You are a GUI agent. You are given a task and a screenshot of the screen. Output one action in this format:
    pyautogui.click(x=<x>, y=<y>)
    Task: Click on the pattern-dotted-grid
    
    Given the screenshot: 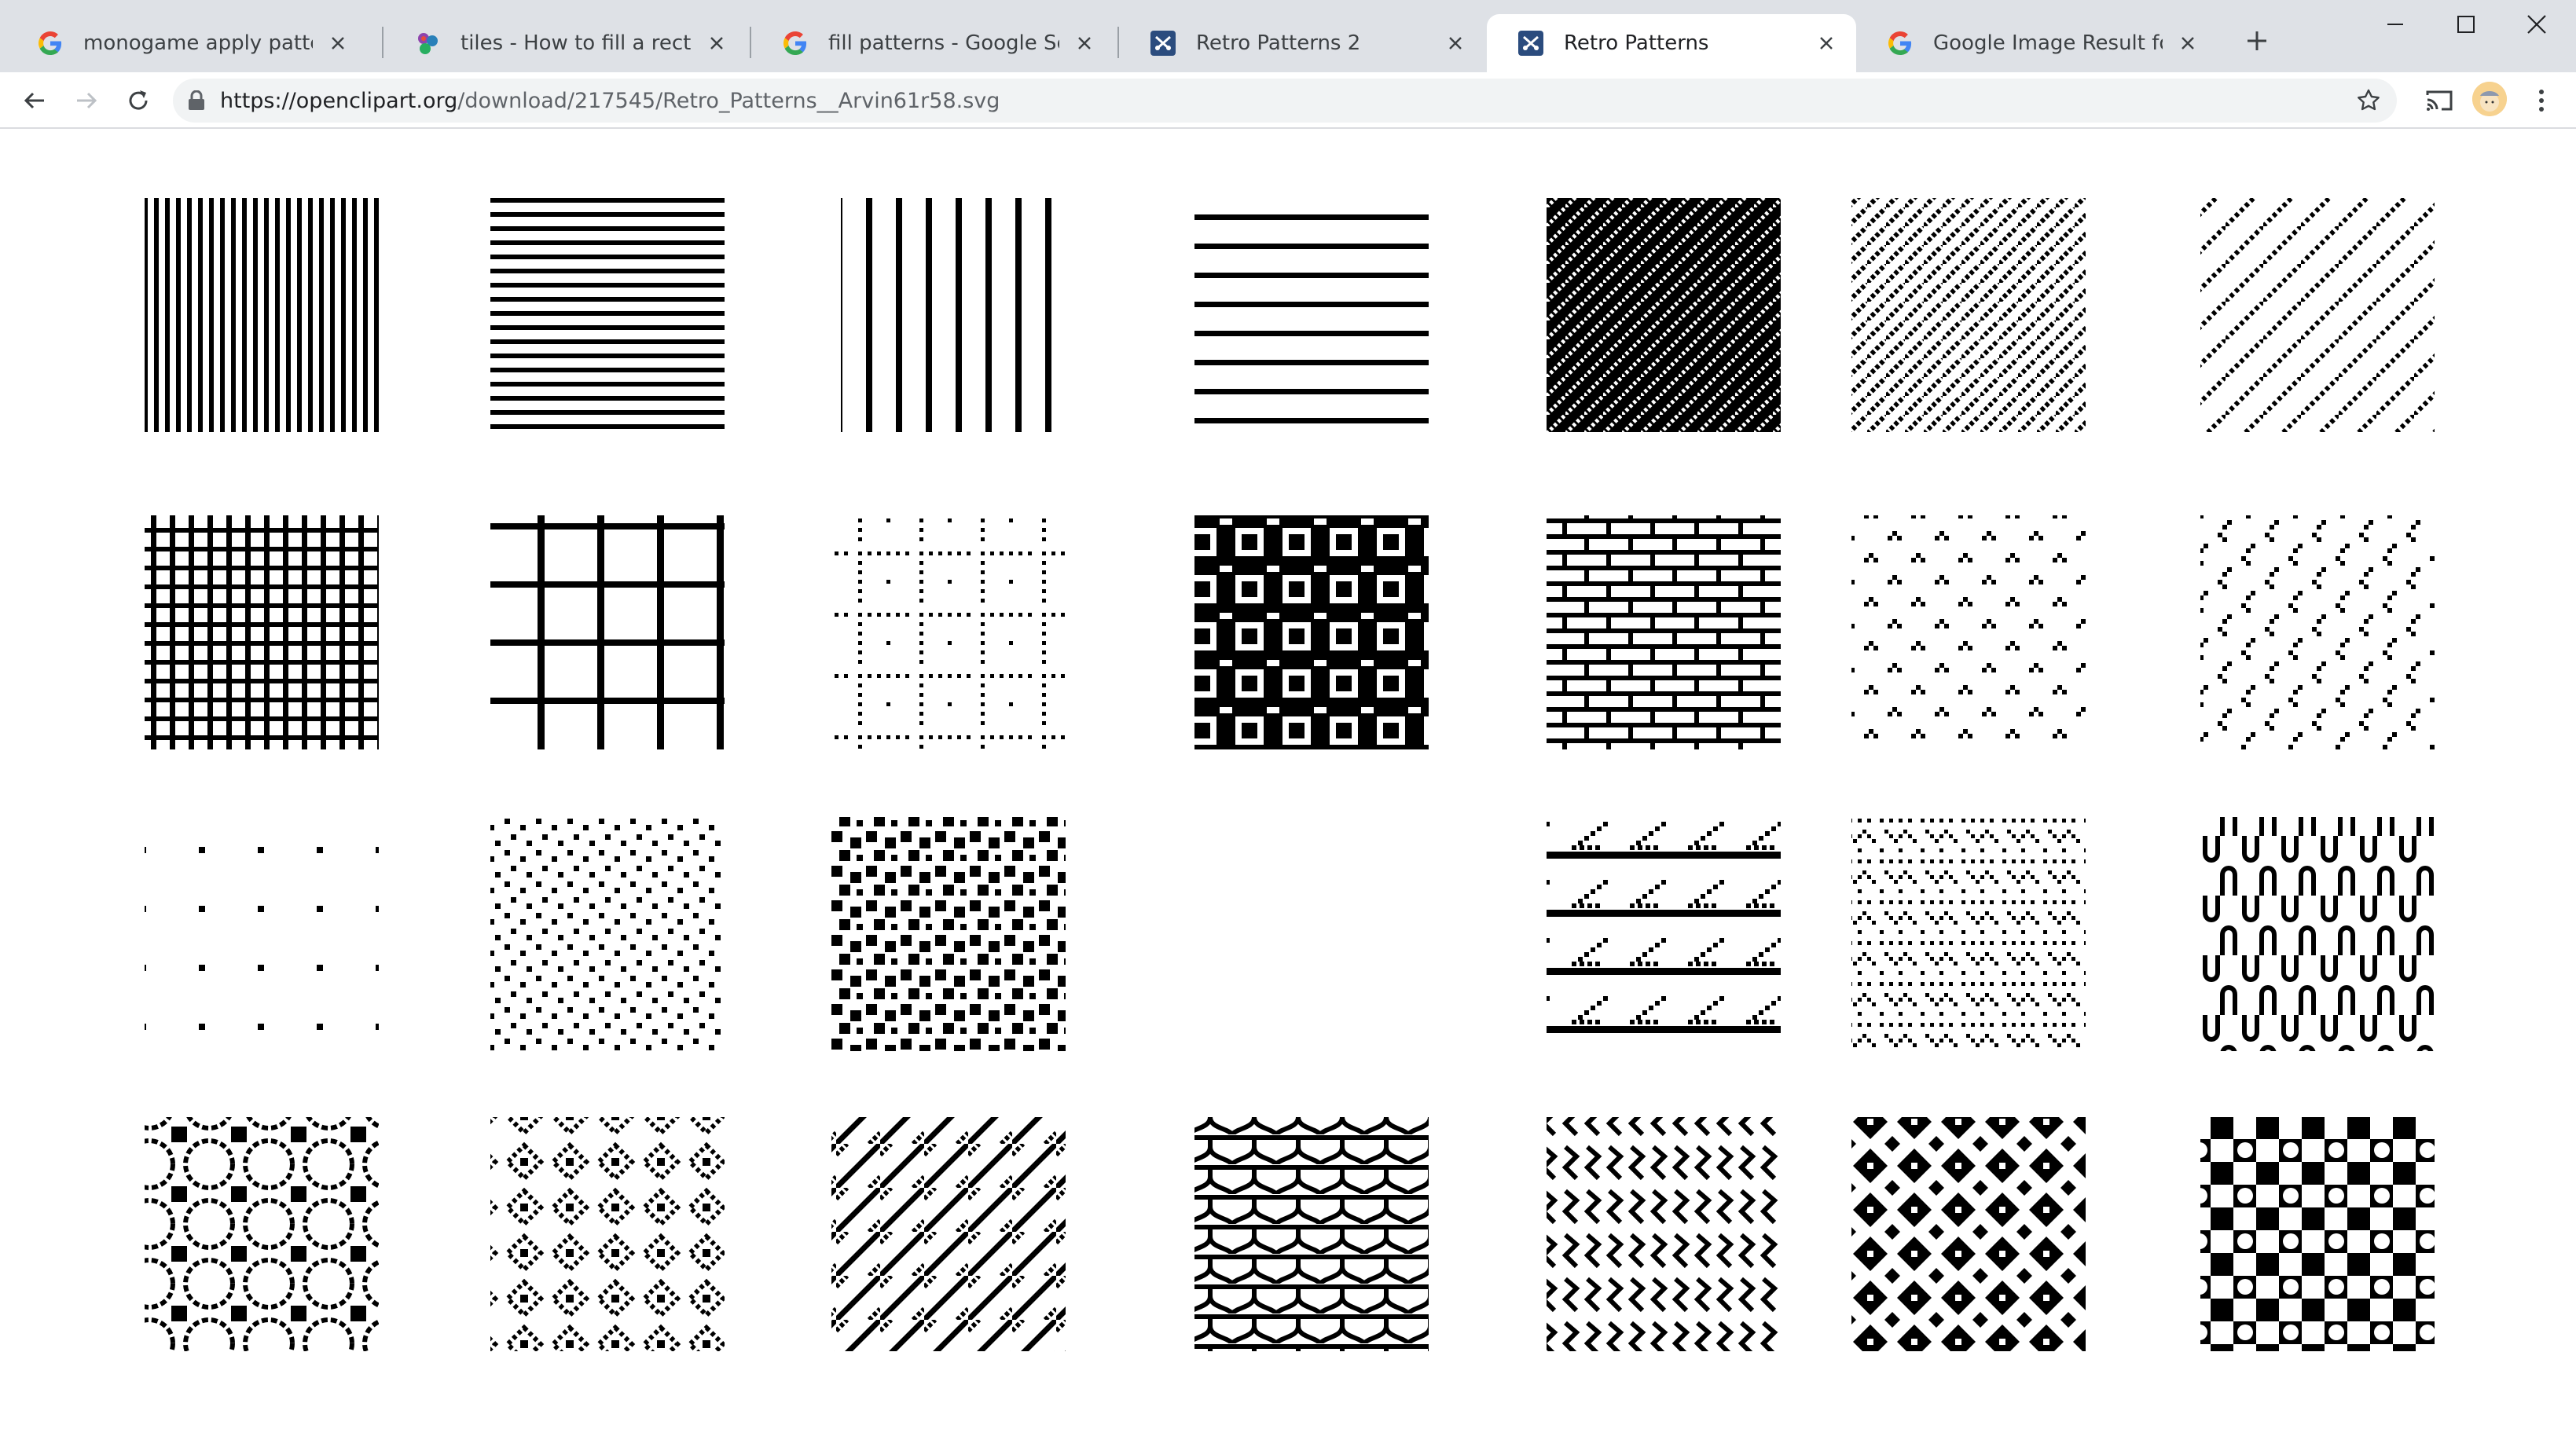 What is the action you would take?
    pyautogui.click(x=950, y=632)
    